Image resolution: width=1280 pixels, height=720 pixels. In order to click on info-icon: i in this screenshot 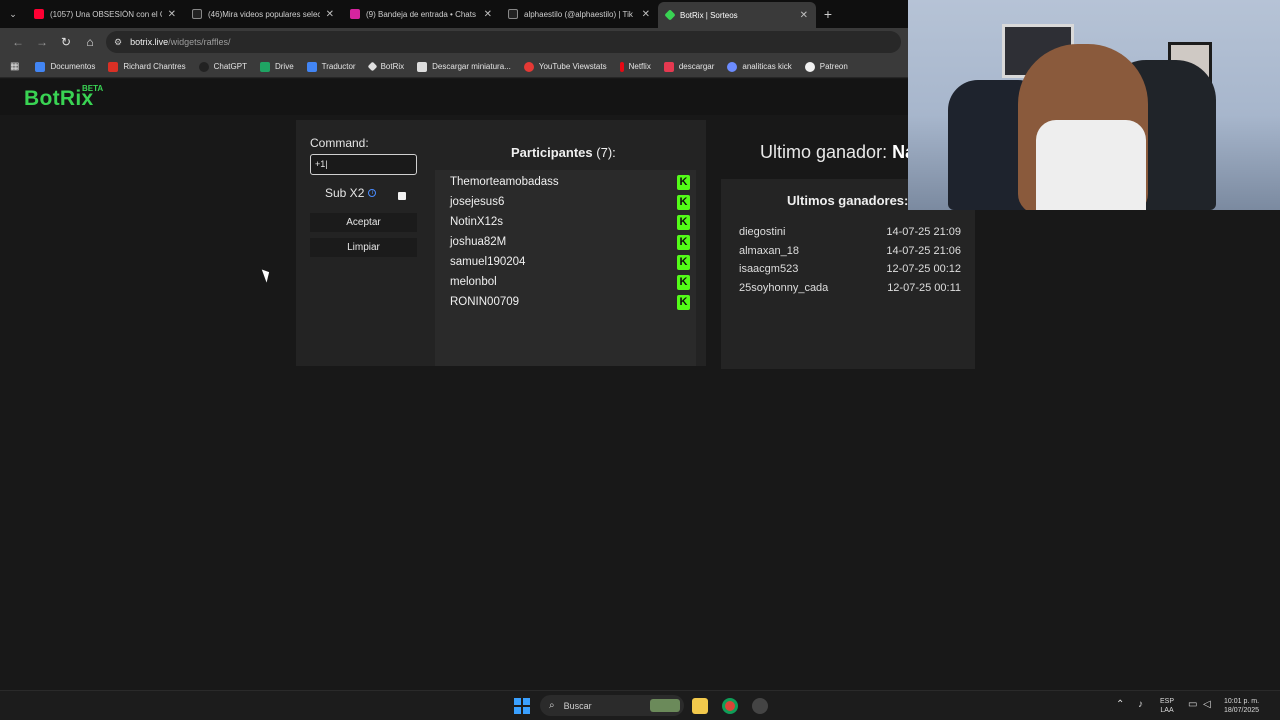, I will do `click(372, 193)`.